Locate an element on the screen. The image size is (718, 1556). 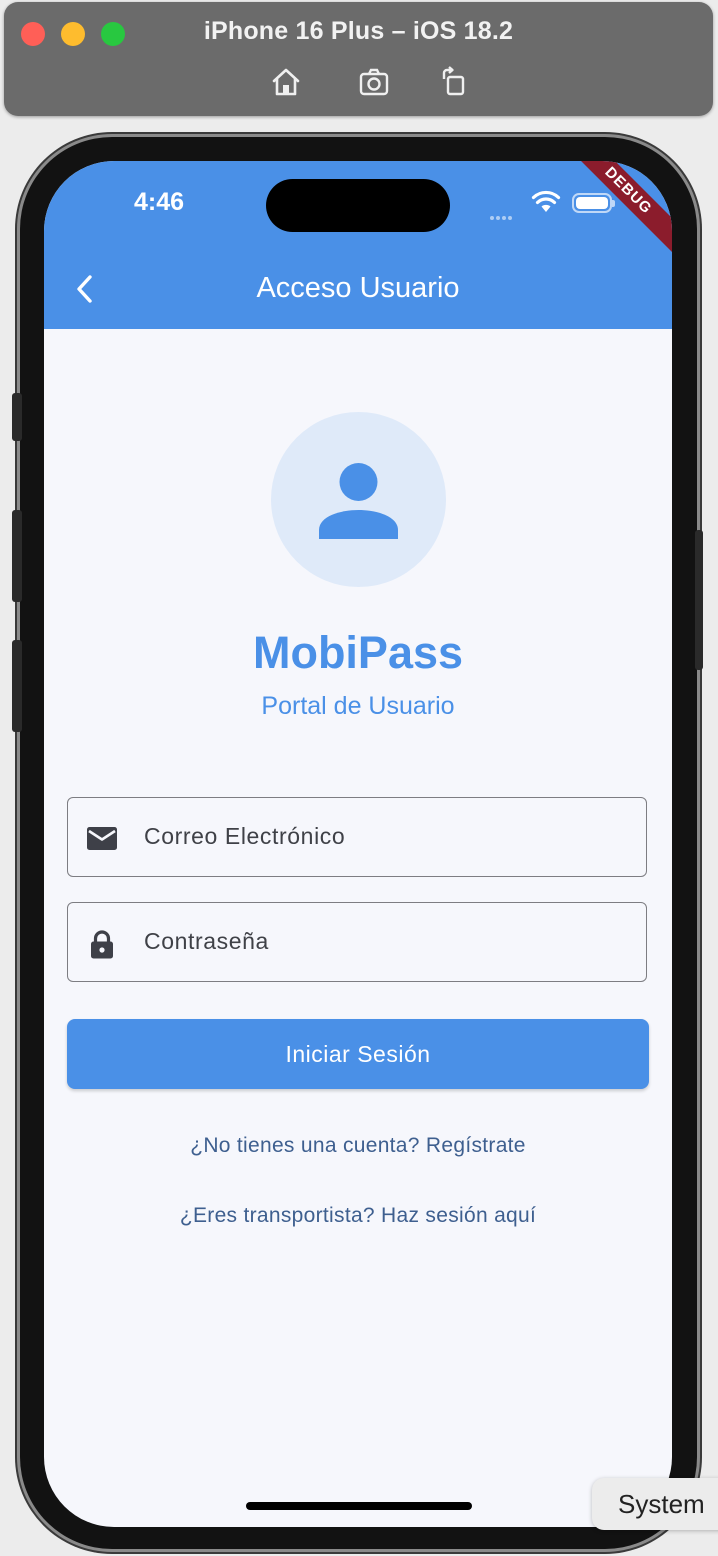
avatar is located at coordinates (358, 499).